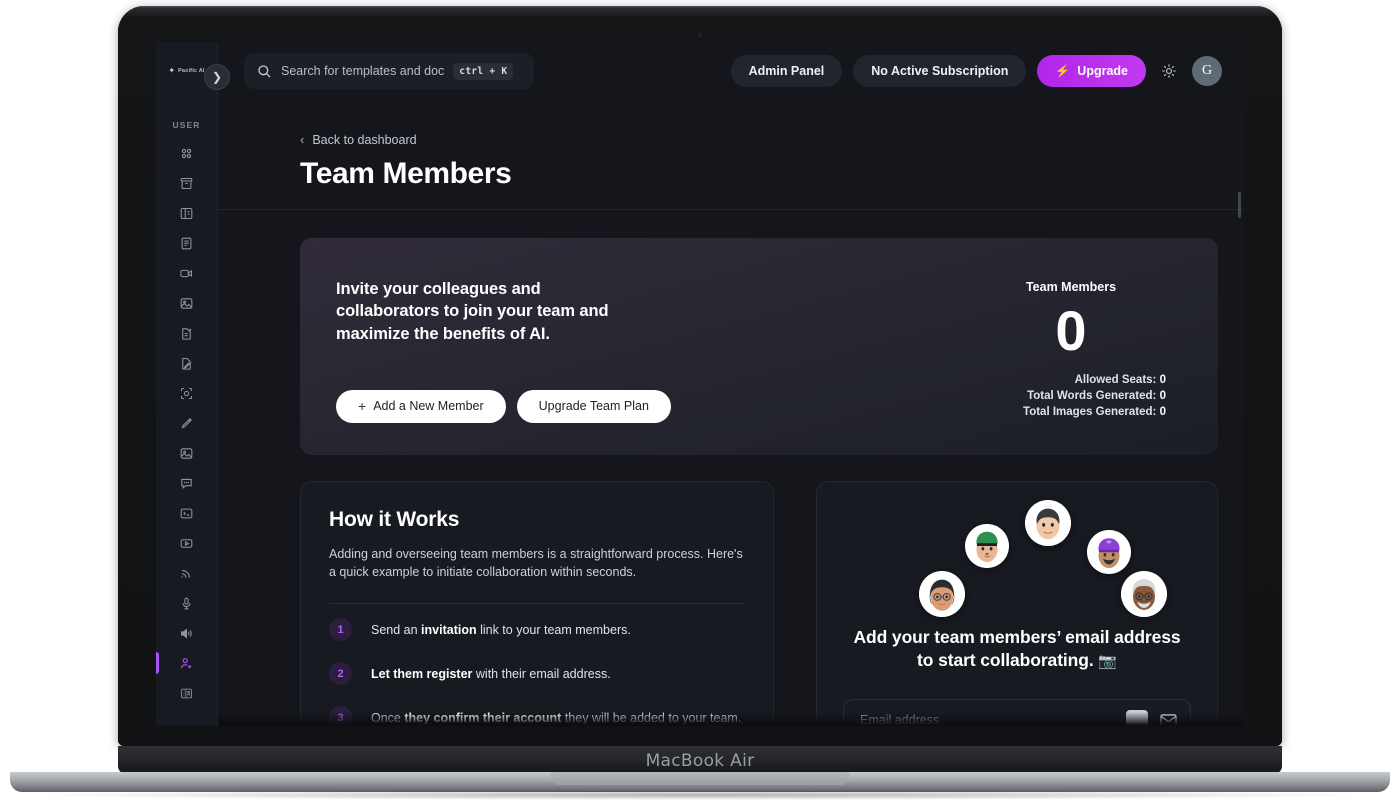 Image resolution: width=1400 pixels, height=804 pixels. Describe the element at coordinates (187, 303) in the screenshot. I see `sidebar-item-images` at that location.